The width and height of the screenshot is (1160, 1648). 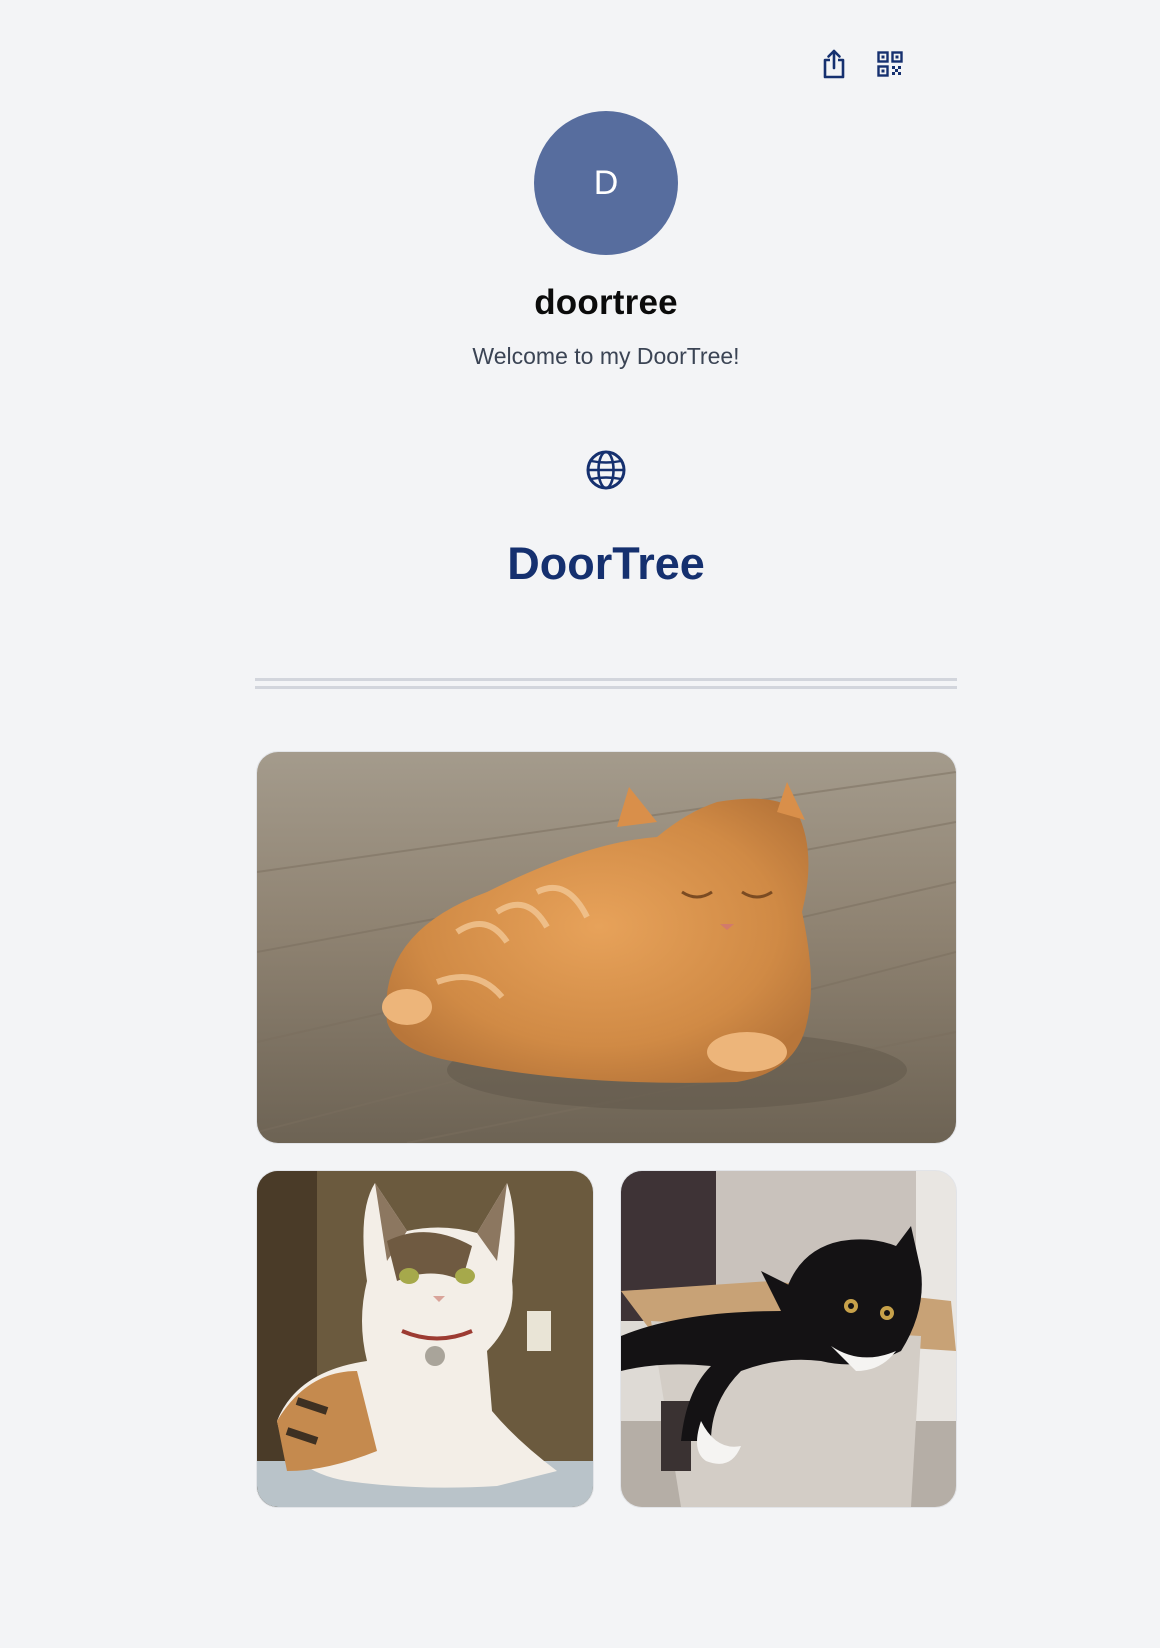 I want to click on profile-bio: Welcome to my DoorTree!, so click(x=606, y=356).